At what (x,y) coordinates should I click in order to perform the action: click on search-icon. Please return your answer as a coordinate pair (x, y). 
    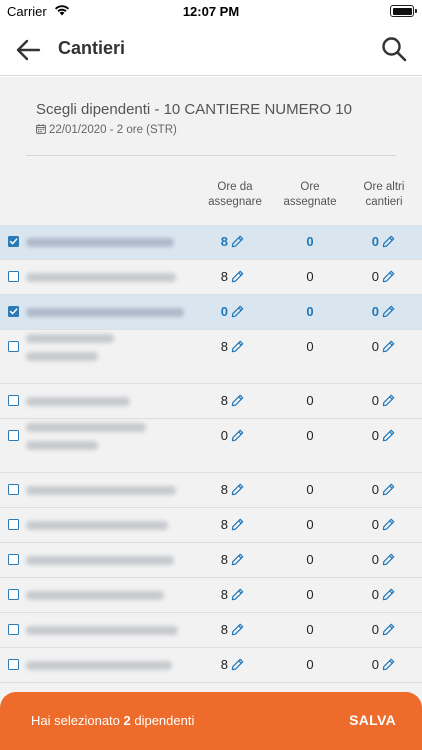
    Looking at the image, I should click on (394, 49).